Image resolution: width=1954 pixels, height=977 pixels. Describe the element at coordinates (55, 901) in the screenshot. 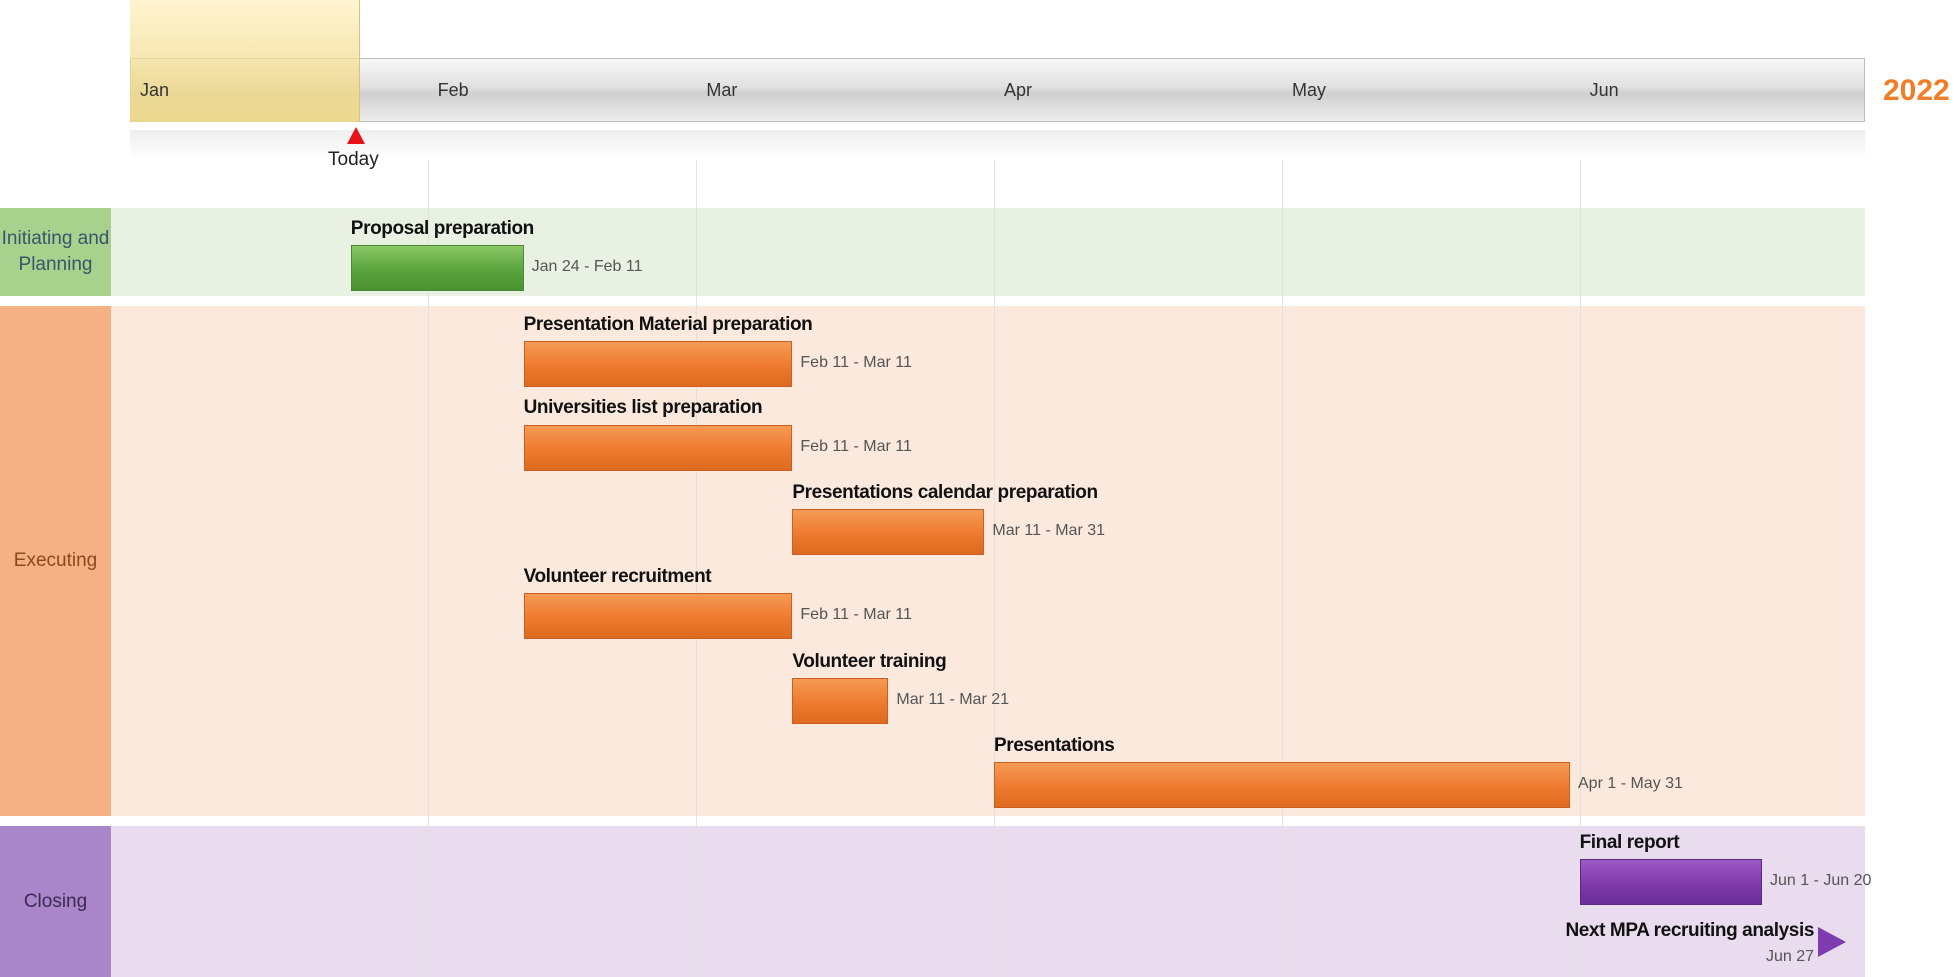

I see `phase-label: Closing` at that location.